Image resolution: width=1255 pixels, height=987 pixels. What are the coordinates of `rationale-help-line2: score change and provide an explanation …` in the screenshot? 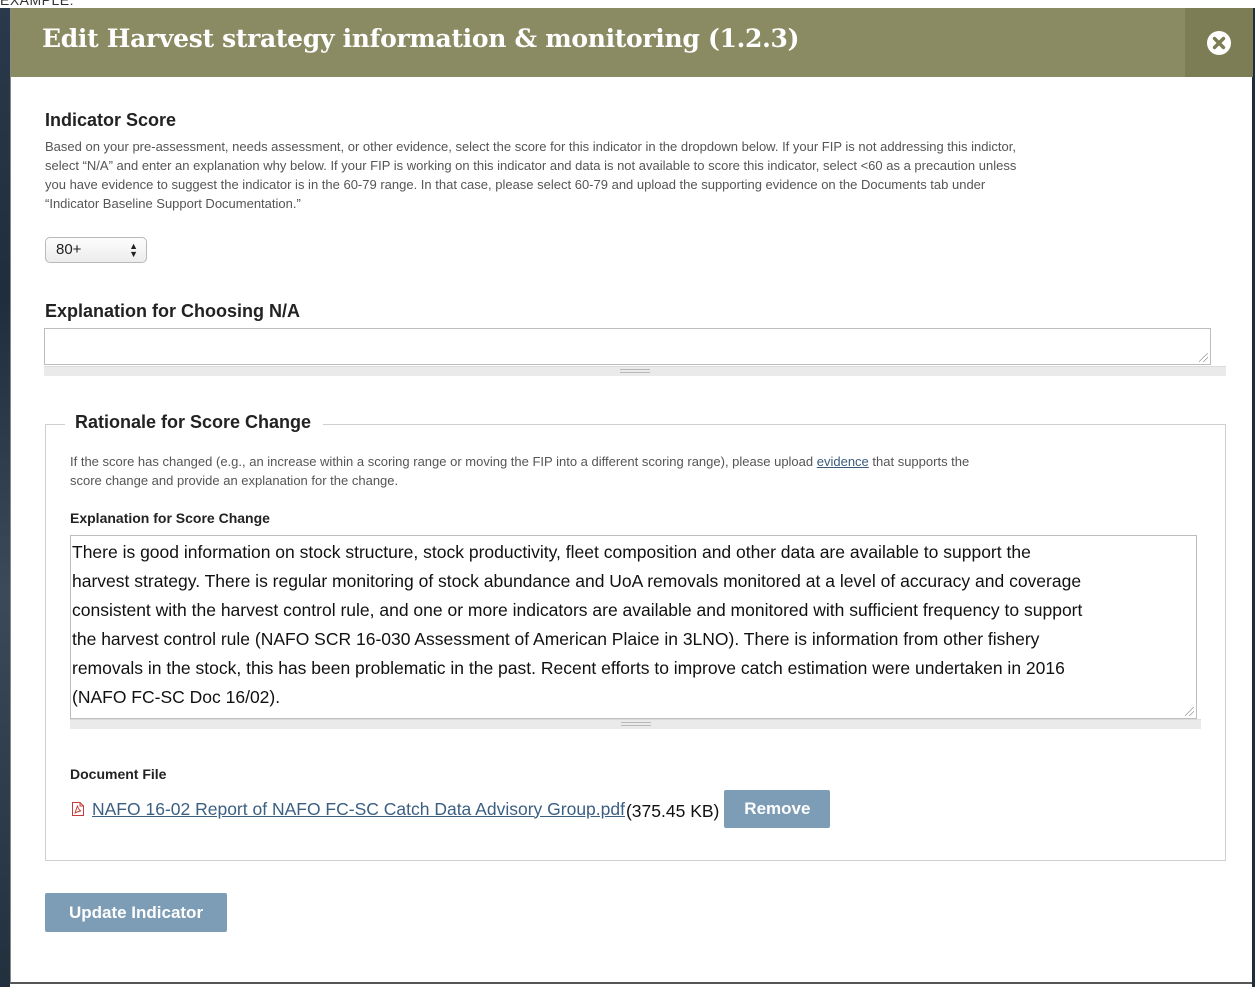 It's located at (234, 480).